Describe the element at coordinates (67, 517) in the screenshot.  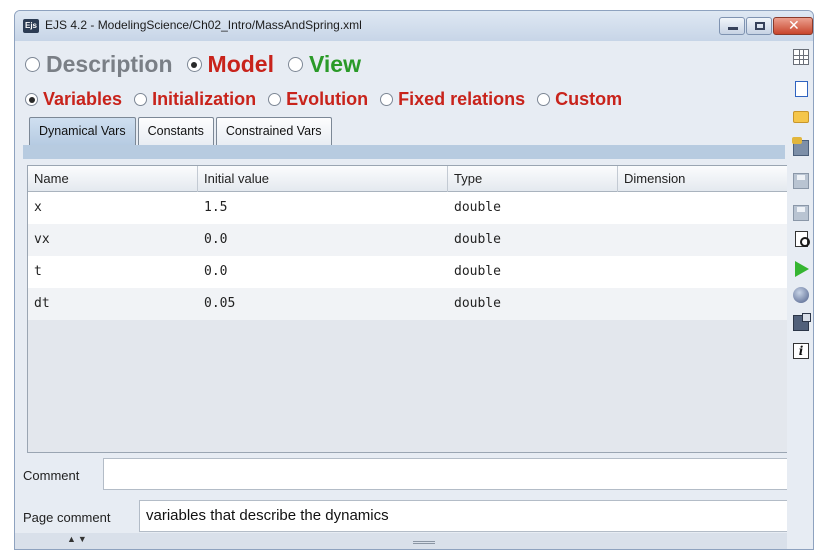
I see `page-comment-label: Page comment` at that location.